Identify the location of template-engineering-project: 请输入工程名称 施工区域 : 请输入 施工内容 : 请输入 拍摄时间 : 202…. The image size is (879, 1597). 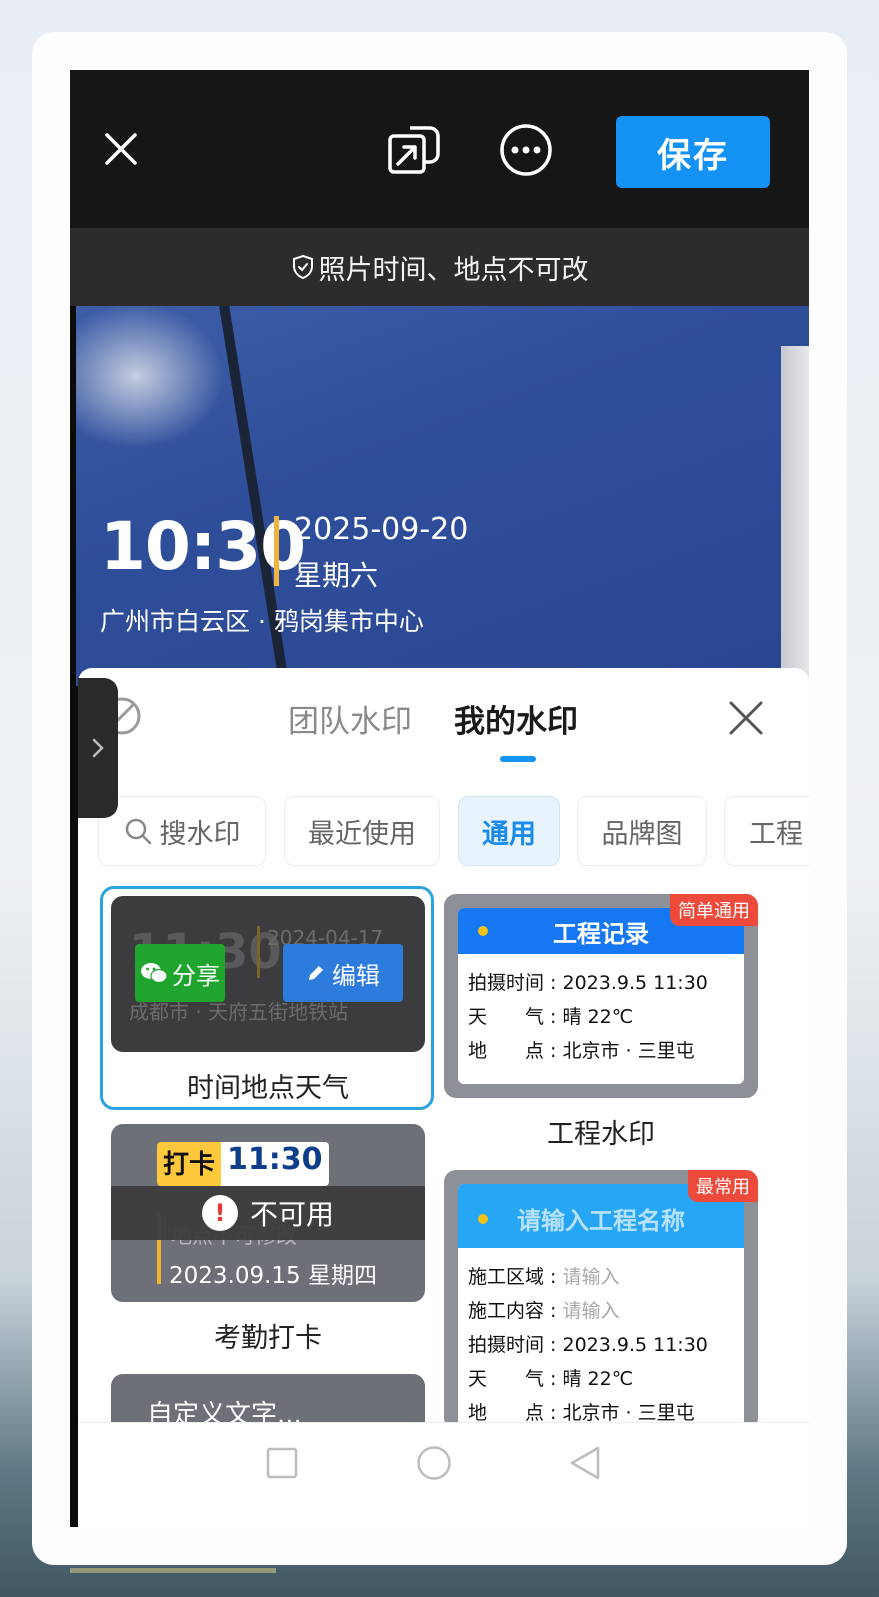
(601, 1300).